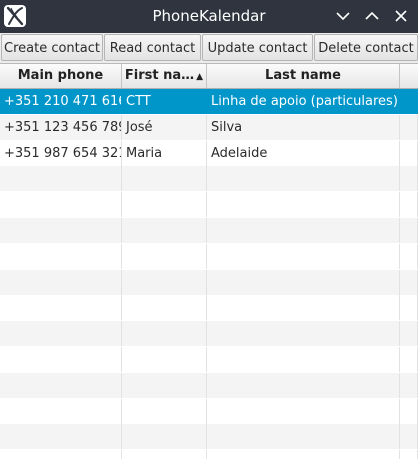  I want to click on cell-last-name: Silva, so click(303, 127).